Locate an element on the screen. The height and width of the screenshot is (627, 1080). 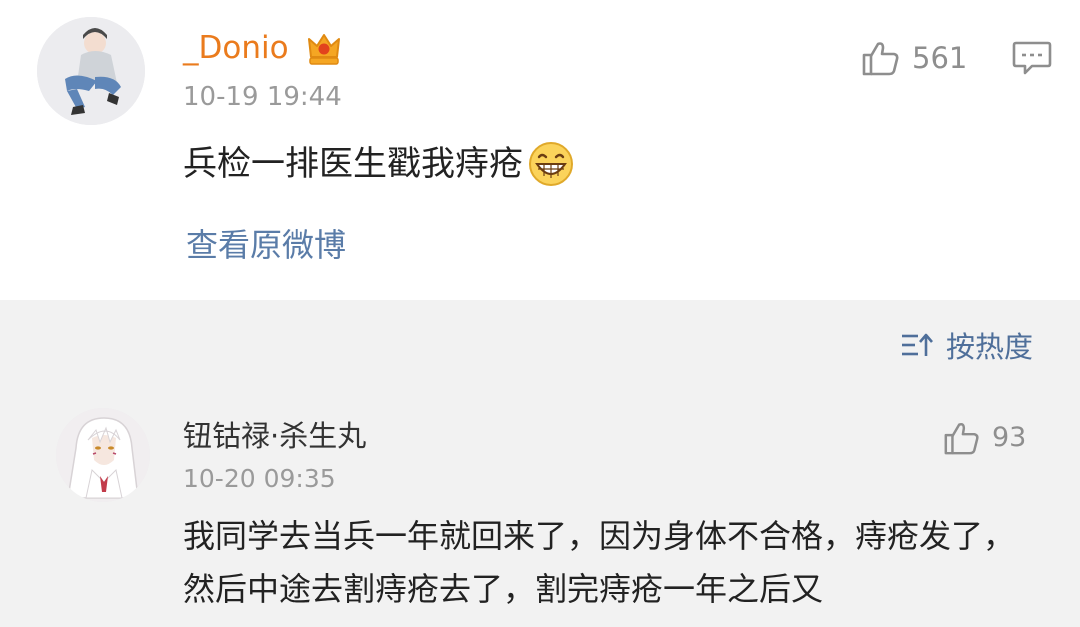
post-like-count: 561 is located at coordinates (940, 58).